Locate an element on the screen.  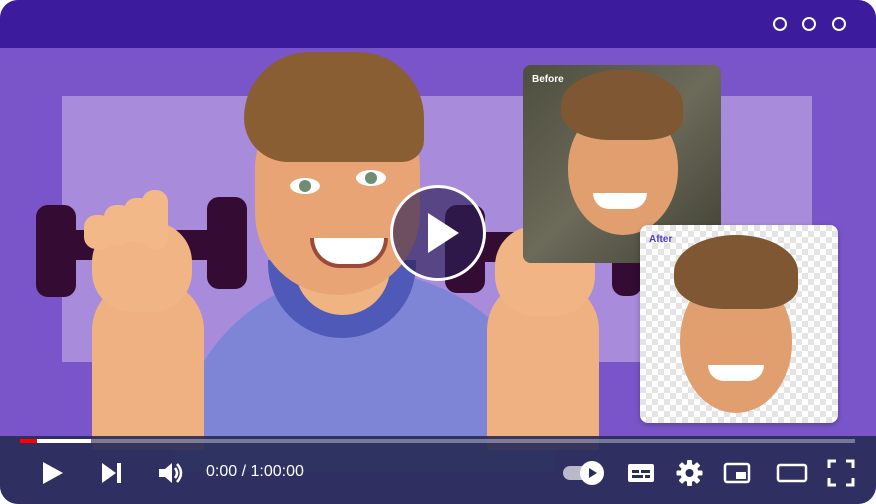
miniplayer-icon is located at coordinates (737, 473).